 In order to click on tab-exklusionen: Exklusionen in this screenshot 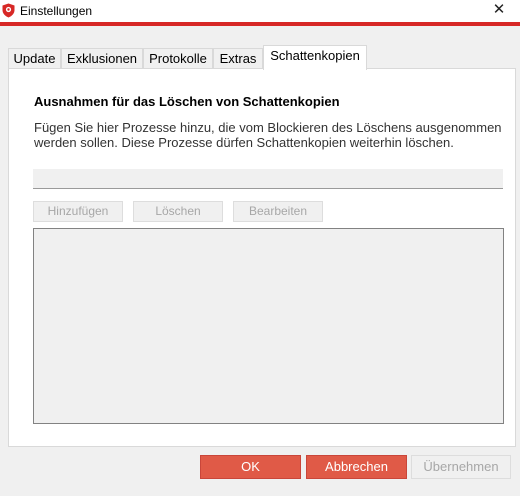, I will do `click(102, 58)`.